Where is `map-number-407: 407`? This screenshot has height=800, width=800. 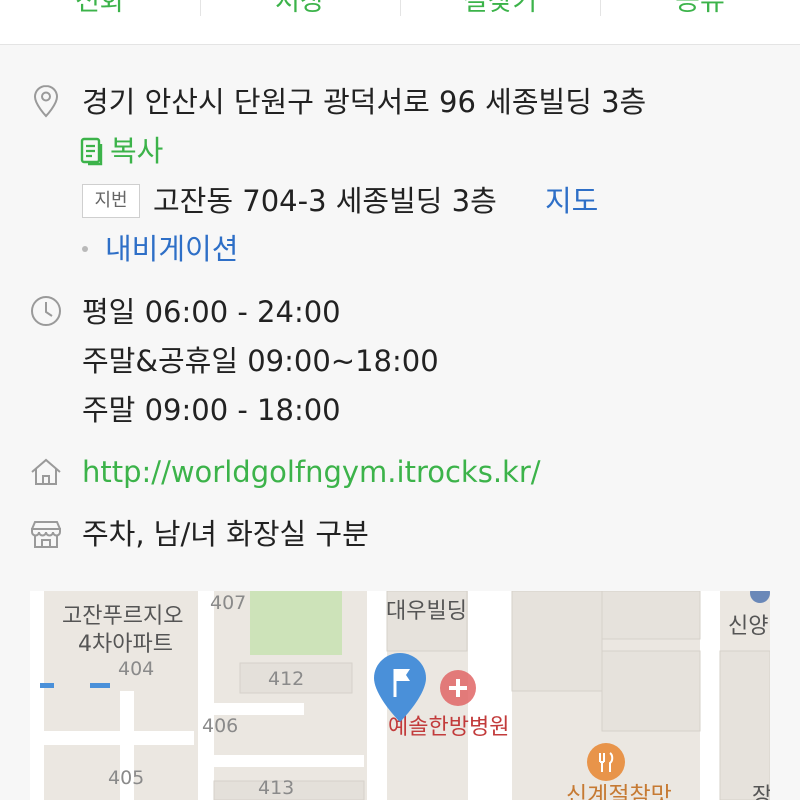
map-number-407: 407 is located at coordinates (228, 603).